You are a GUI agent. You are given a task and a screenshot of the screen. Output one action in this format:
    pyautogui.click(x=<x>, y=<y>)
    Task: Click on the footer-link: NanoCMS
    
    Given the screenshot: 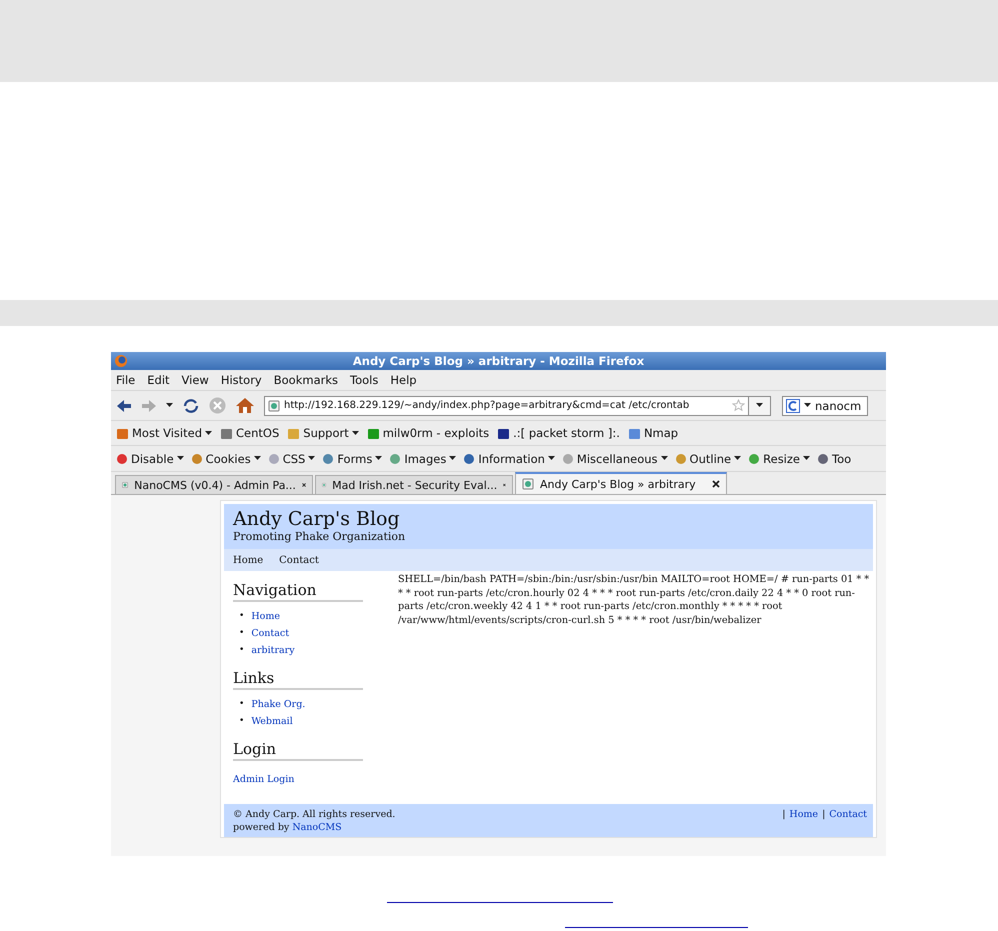 What is the action you would take?
    pyautogui.click(x=317, y=827)
    